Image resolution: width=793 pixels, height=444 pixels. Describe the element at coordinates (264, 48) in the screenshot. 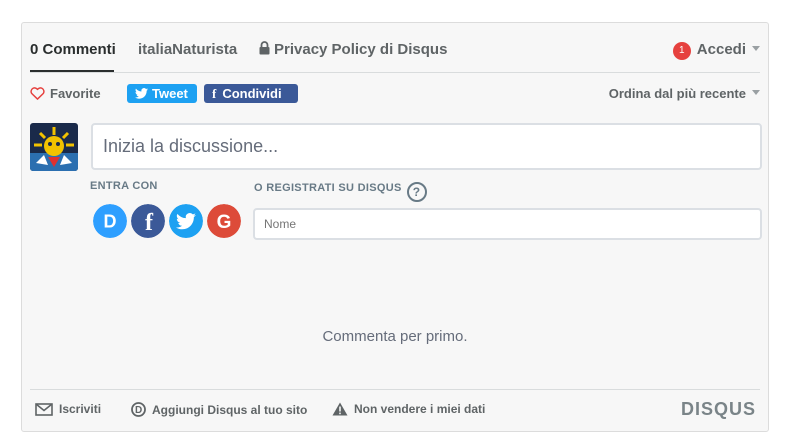

I see `lock-icon` at that location.